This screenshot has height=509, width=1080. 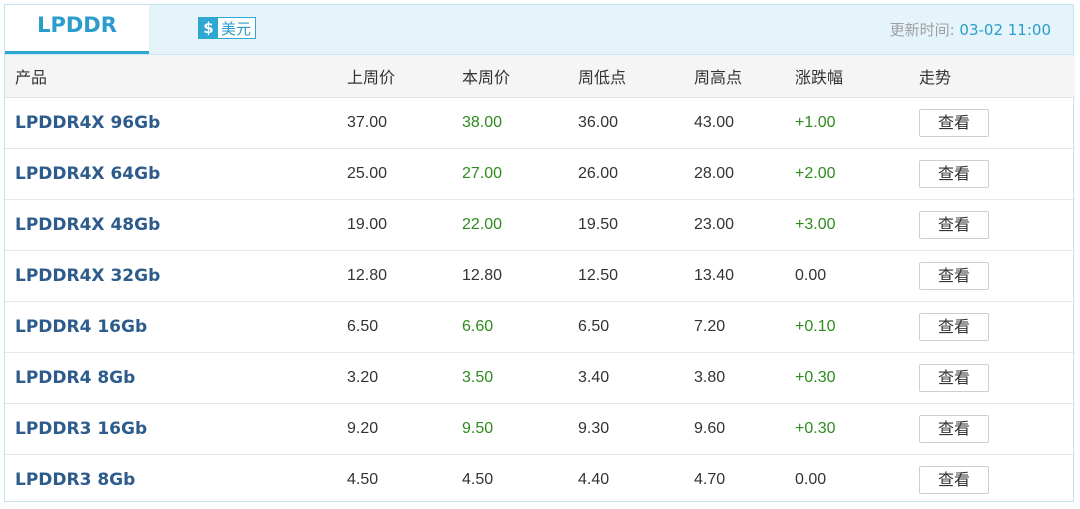 I want to click on product-name: LPDDR4 16Gb, so click(x=176, y=327).